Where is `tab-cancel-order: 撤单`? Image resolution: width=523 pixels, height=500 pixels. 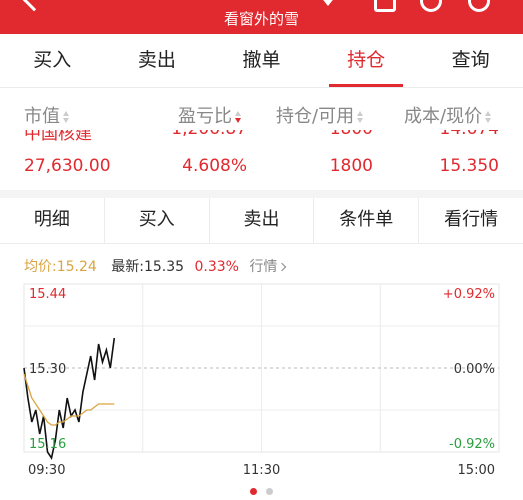 tab-cancel-order: 撤单 is located at coordinates (261, 60).